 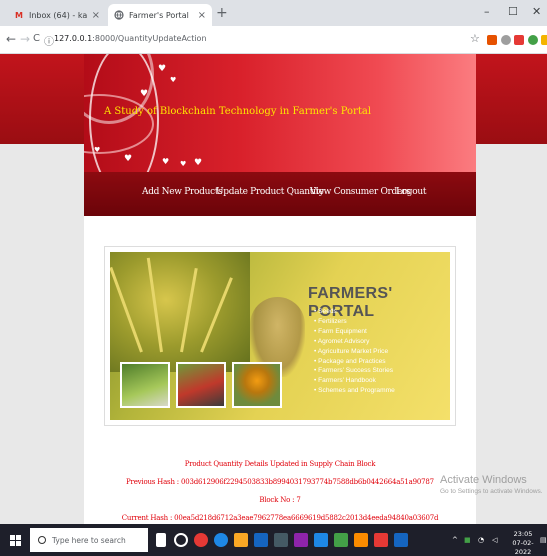 What do you see at coordinates (536, 11) in the screenshot?
I see `close-window-button: ✕` at bounding box center [536, 11].